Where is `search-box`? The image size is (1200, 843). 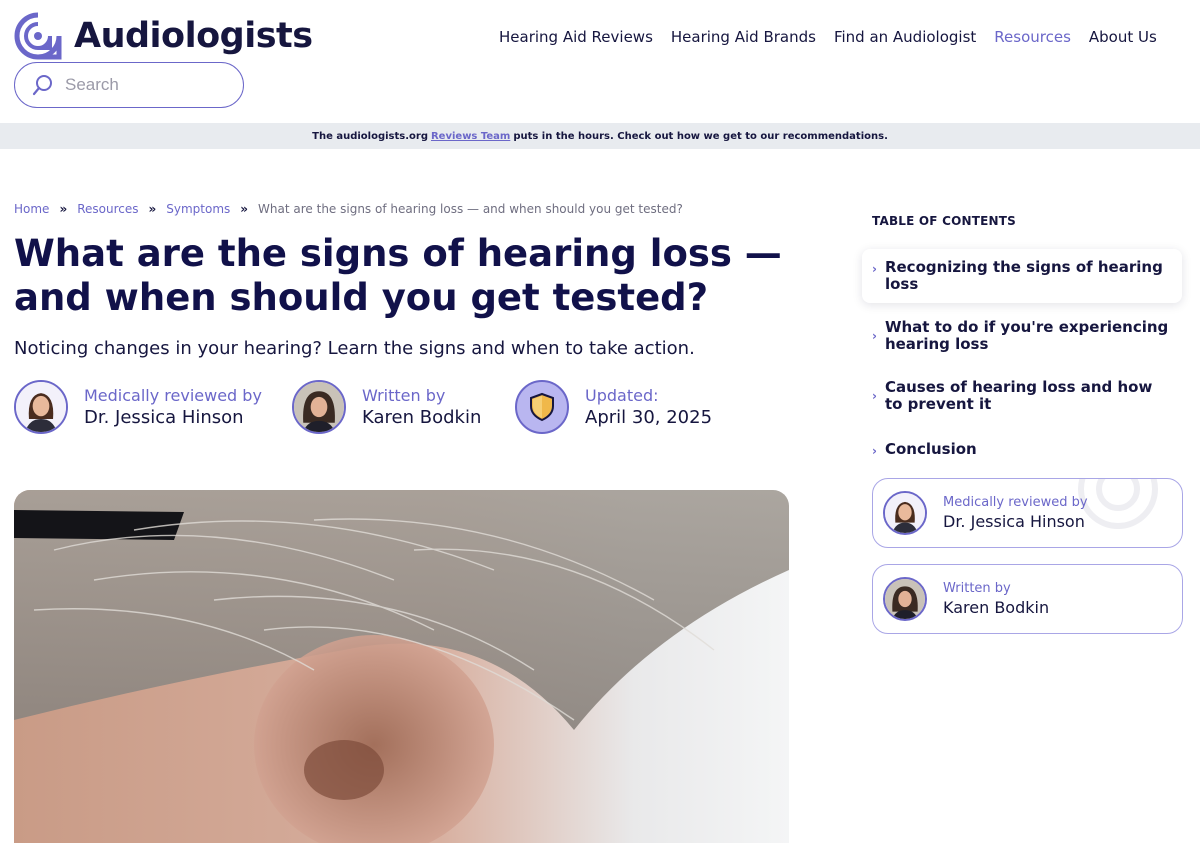
search-box is located at coordinates (129, 85).